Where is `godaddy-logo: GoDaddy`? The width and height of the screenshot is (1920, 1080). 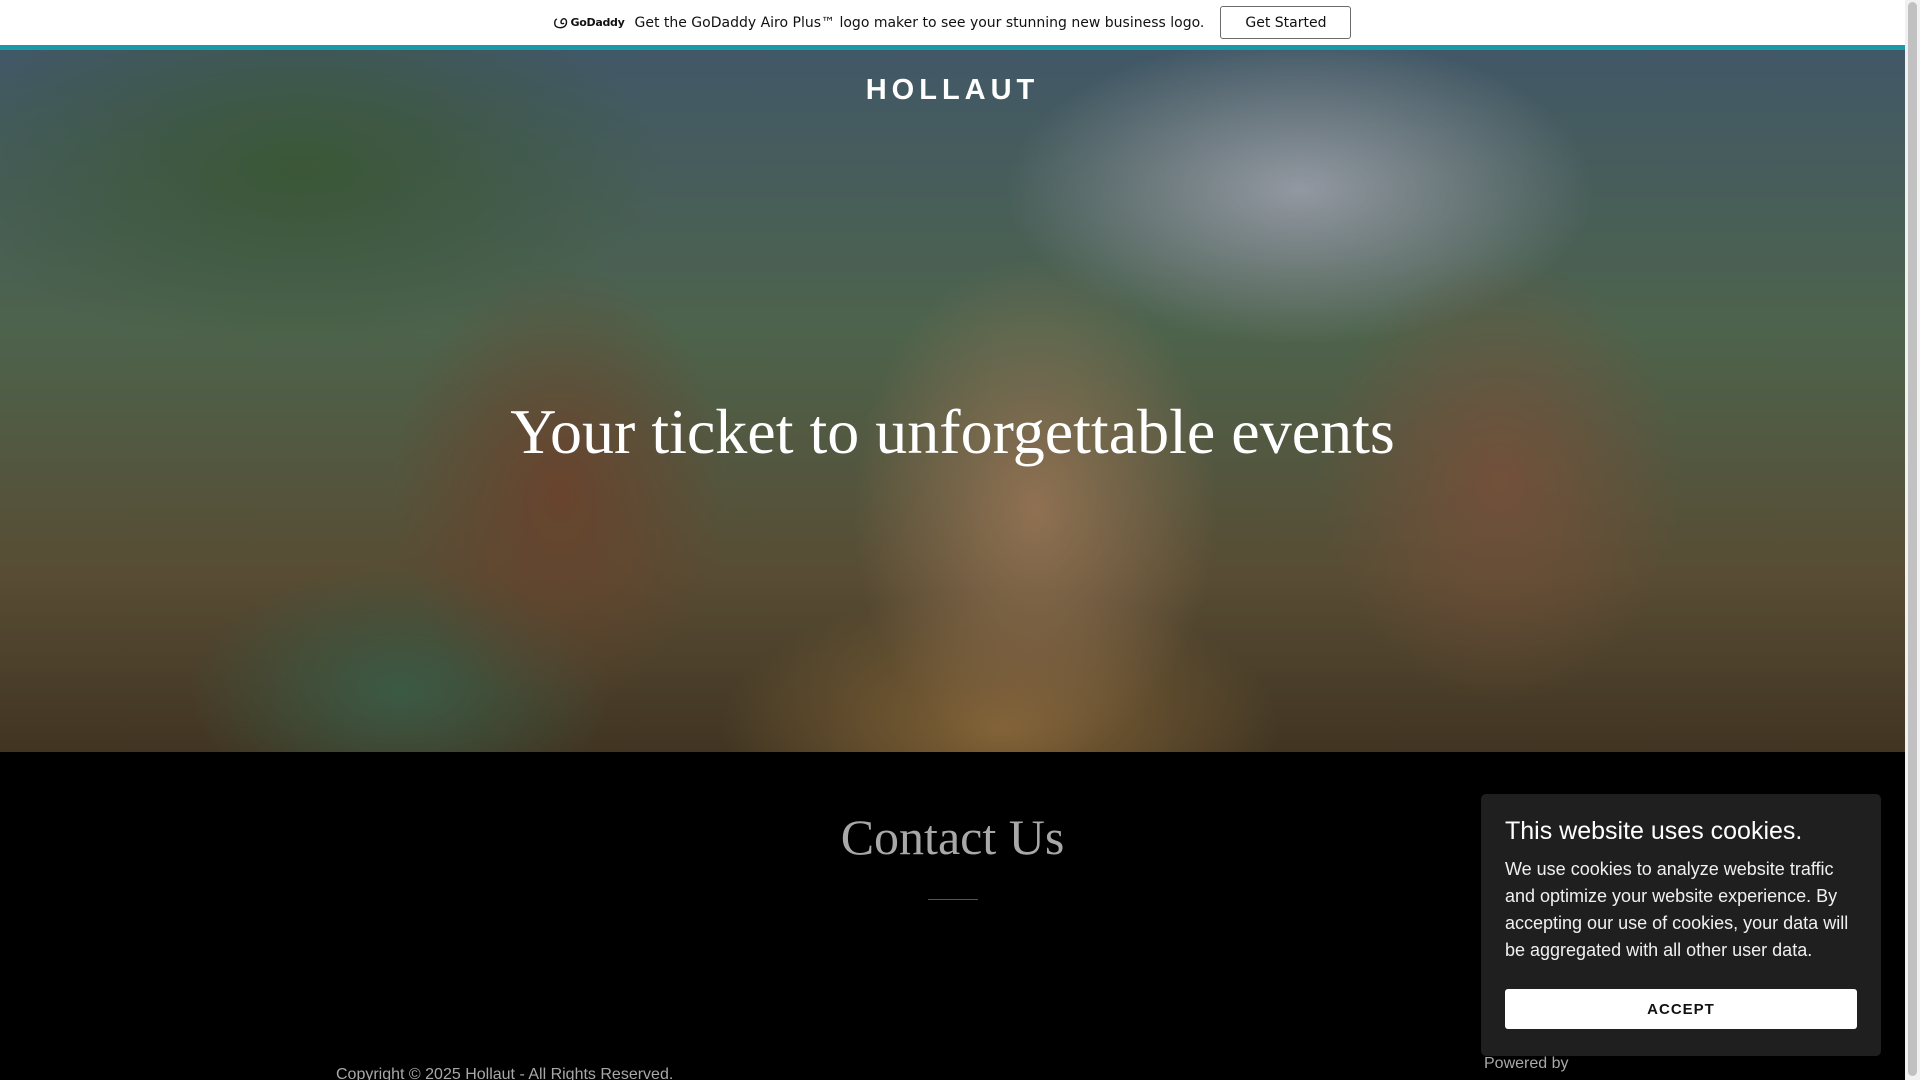 godaddy-logo: GoDaddy is located at coordinates (589, 22).